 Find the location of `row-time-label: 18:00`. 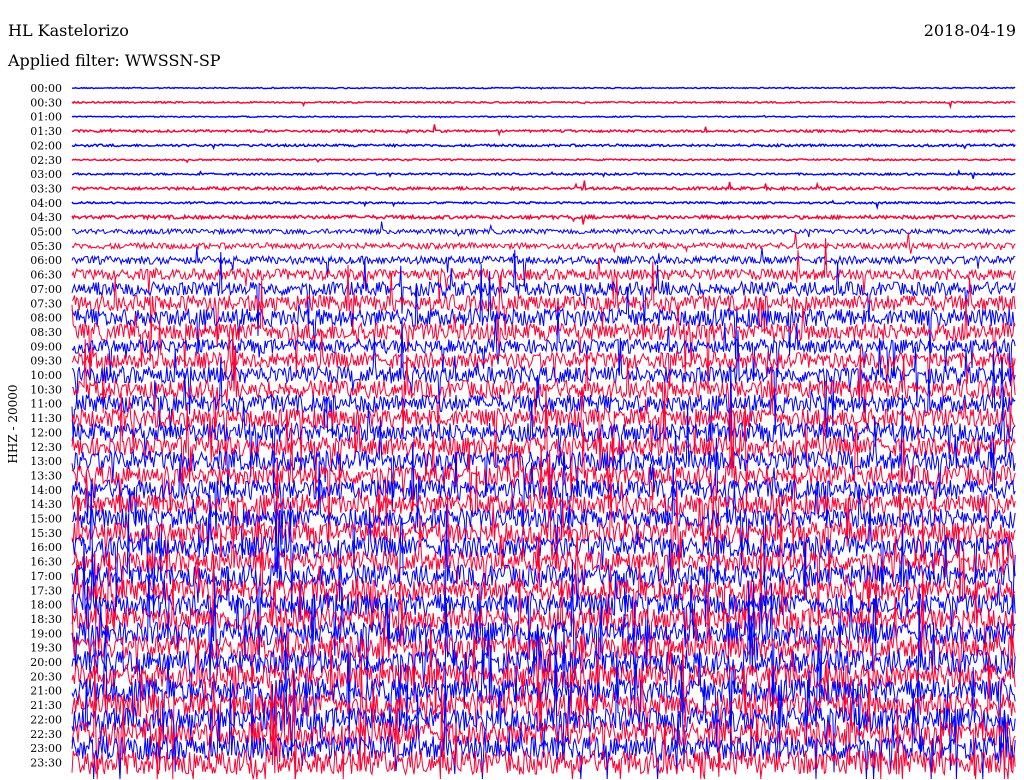

row-time-label: 18:00 is located at coordinates (46, 605).